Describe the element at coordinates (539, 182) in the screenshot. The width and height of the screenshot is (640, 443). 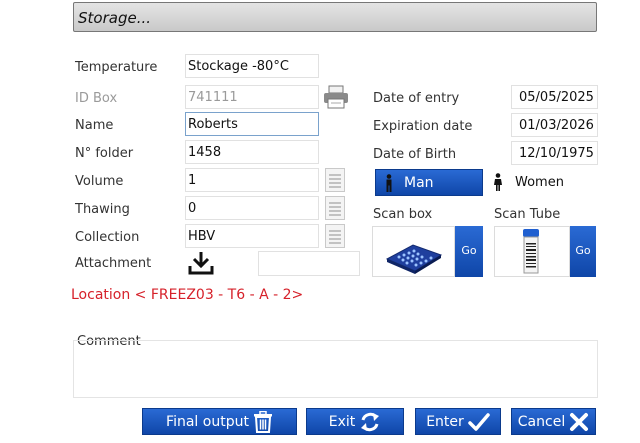
I see `gender-women-label: Women` at that location.